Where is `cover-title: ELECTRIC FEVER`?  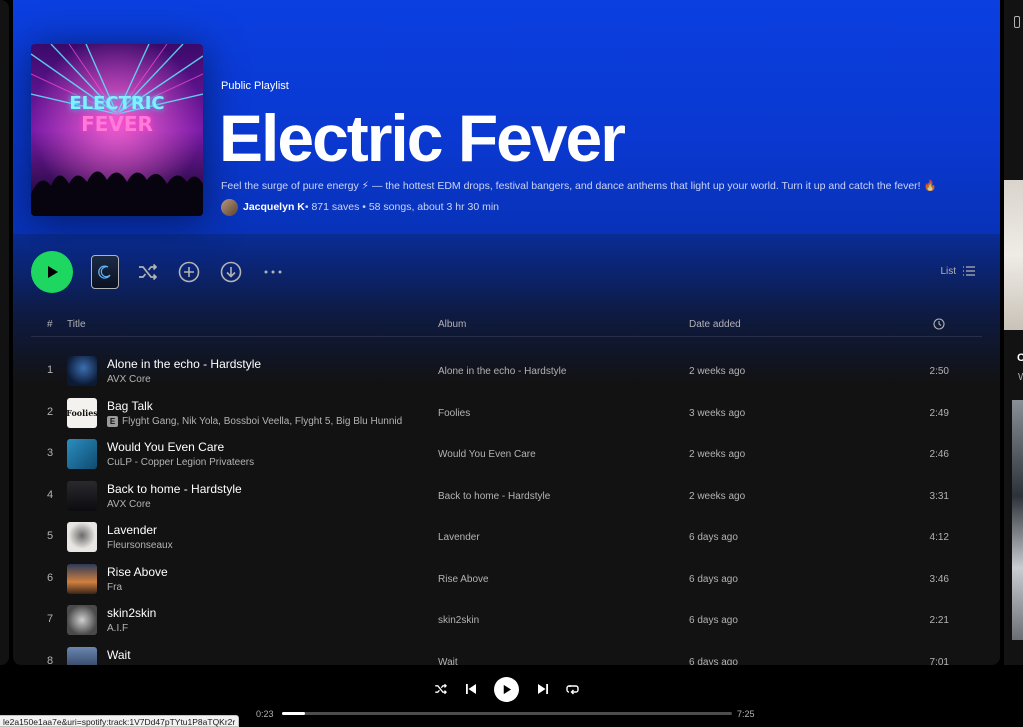
cover-title: ELECTRIC FEVER is located at coordinates (117, 114).